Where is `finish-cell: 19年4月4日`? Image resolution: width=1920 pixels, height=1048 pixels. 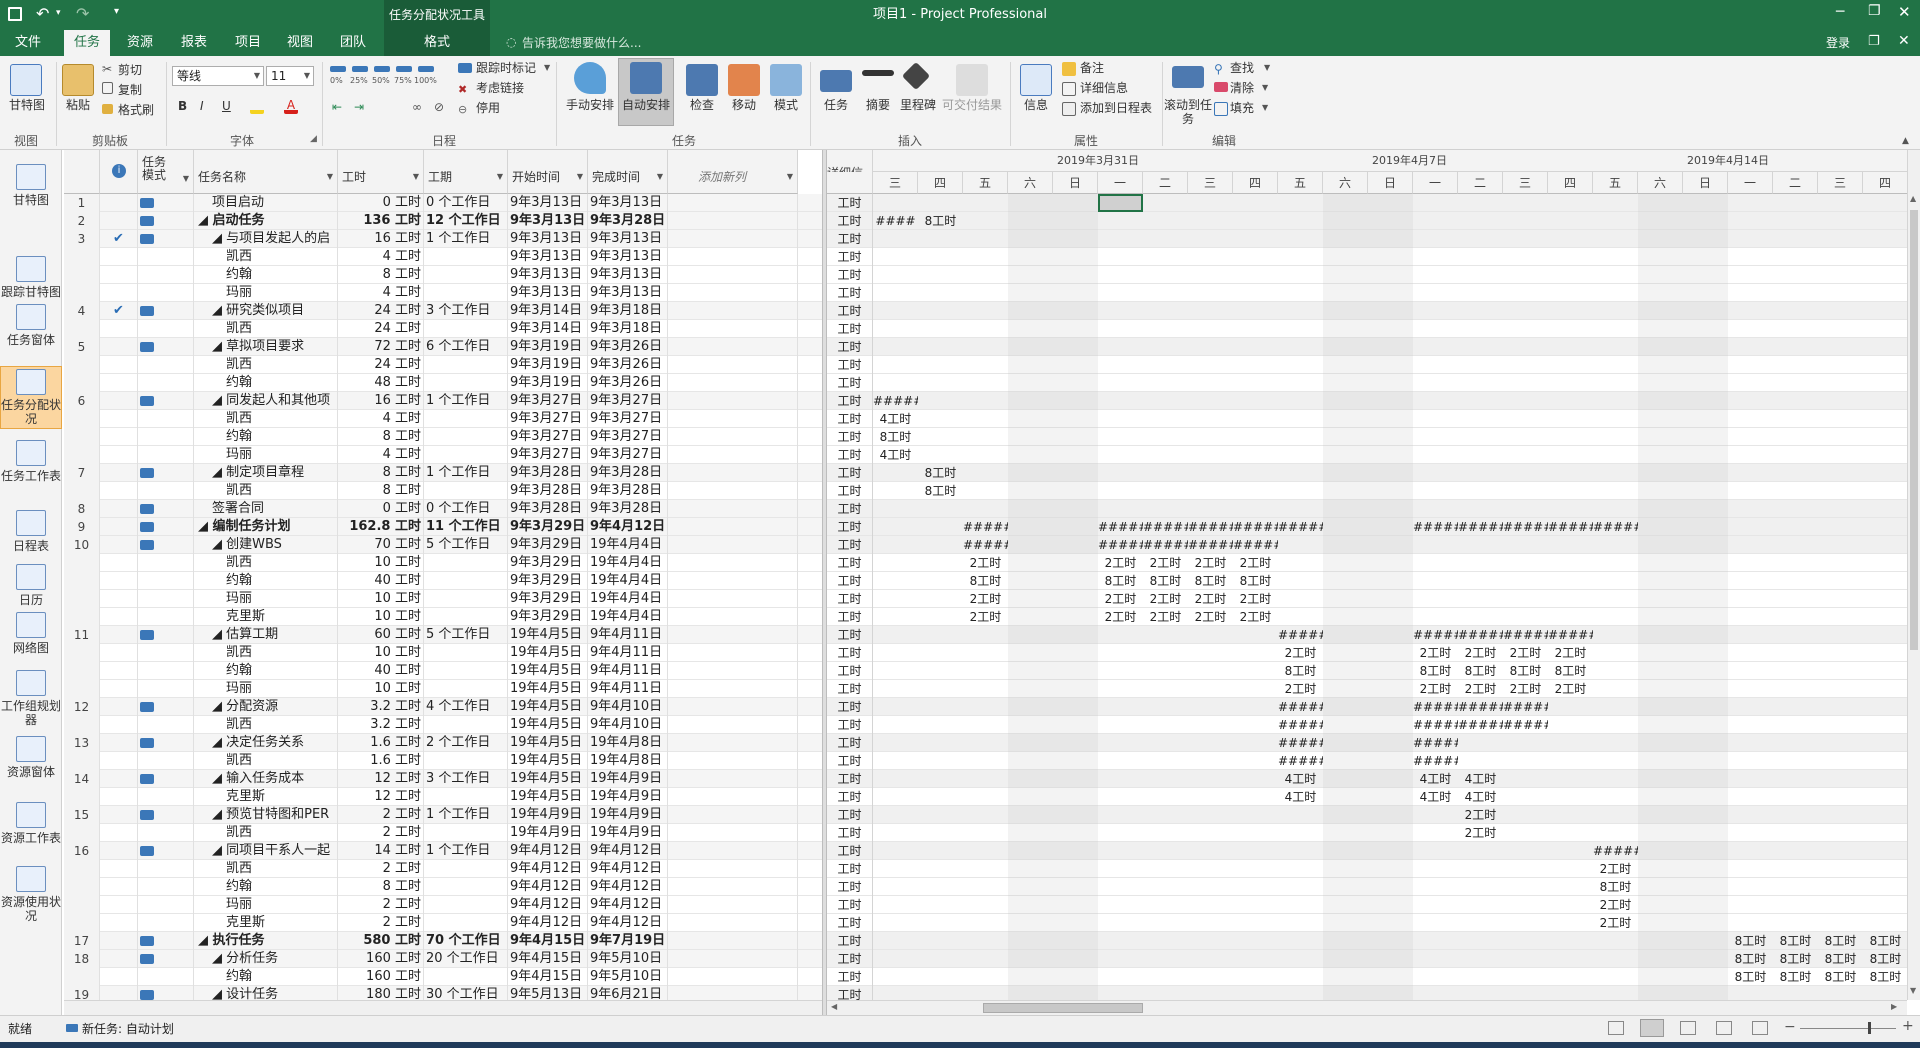 finish-cell: 19年4月4日 is located at coordinates (628, 617).